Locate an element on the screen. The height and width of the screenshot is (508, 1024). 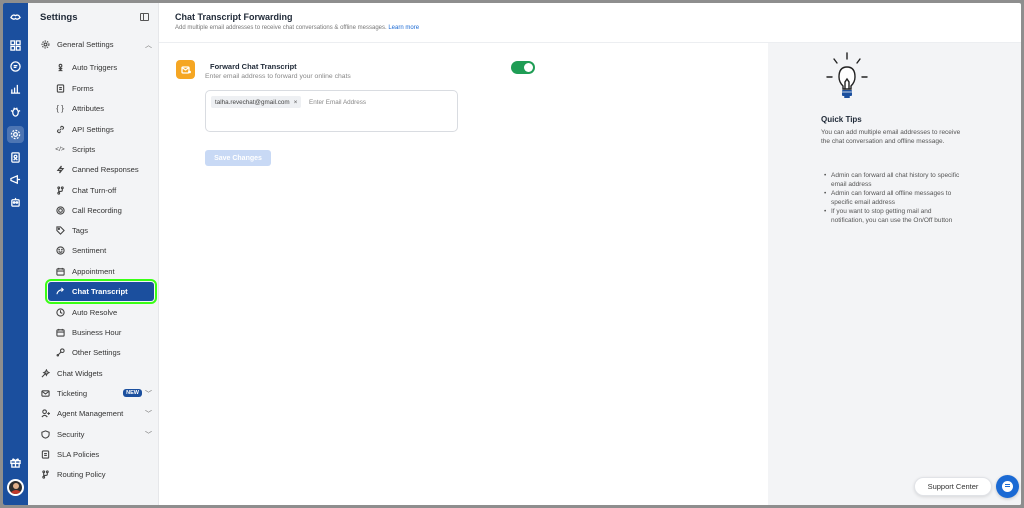
sidebar-item-agent-management: Agent Management ﹀ is located at coordinates (96, 413).